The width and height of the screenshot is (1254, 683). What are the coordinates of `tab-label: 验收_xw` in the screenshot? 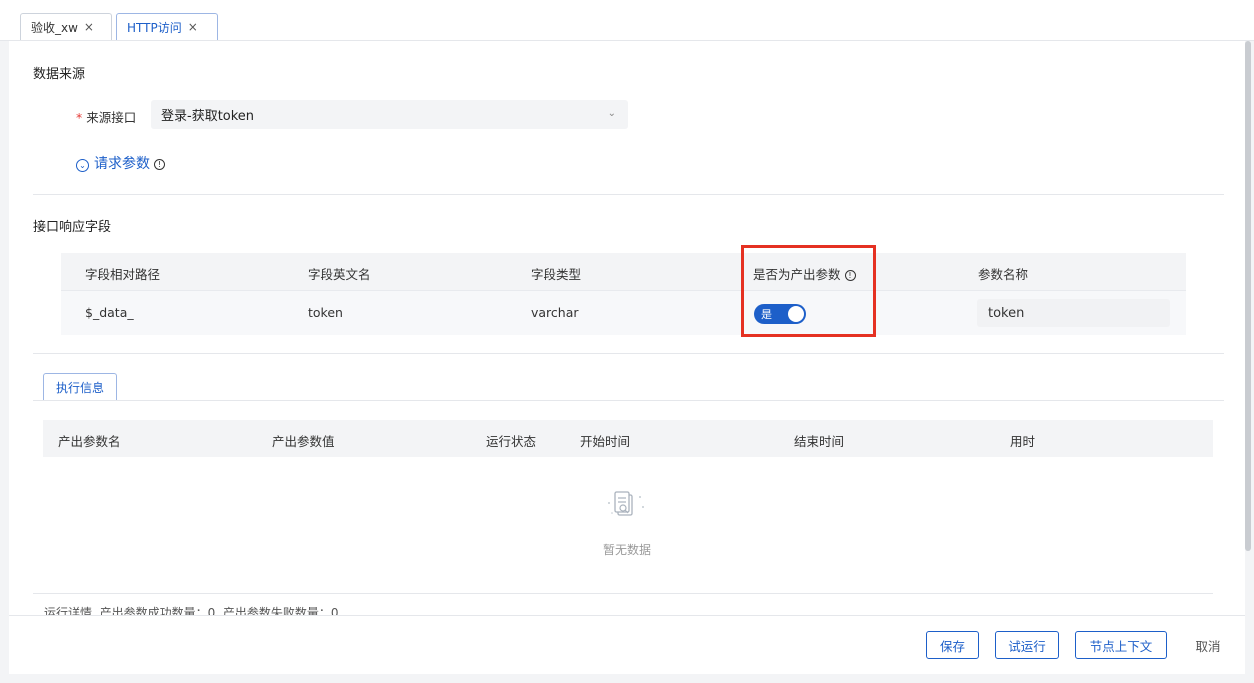 It's located at (54, 27).